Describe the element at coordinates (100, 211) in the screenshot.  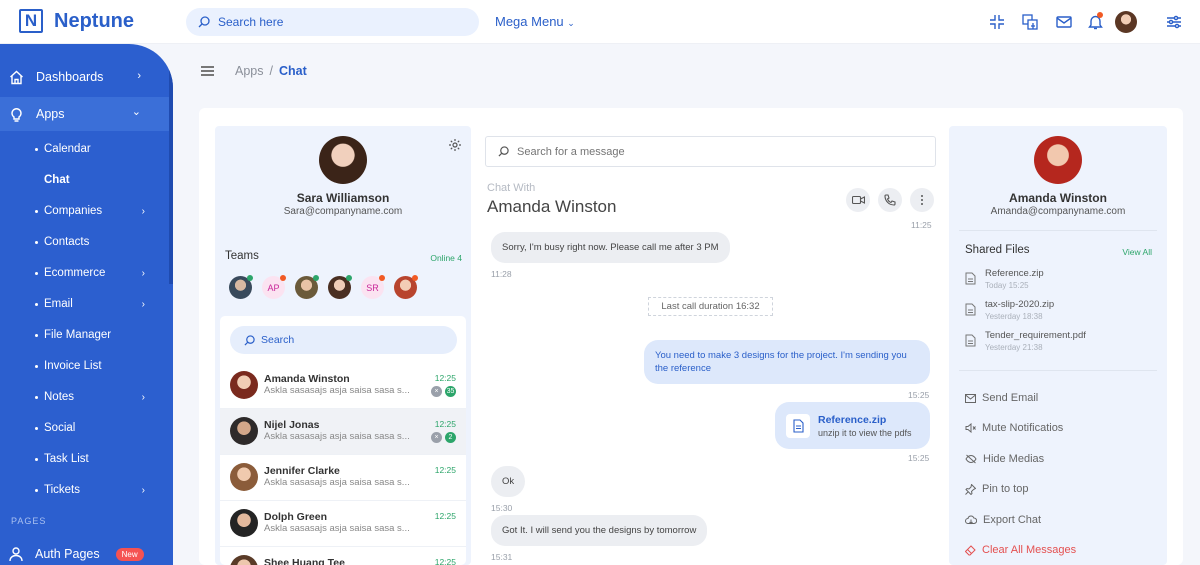
I see `sidebar-sub-companies: Companies ›` at that location.